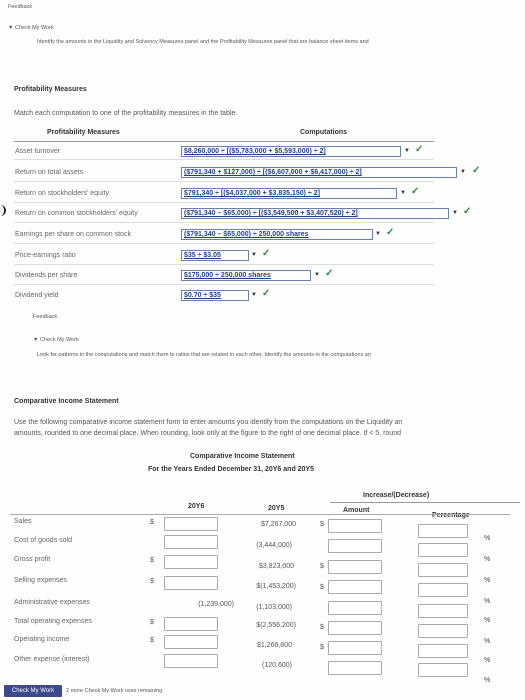  I want to click on measure-label: Return on stockholders' equity, so click(62, 193).